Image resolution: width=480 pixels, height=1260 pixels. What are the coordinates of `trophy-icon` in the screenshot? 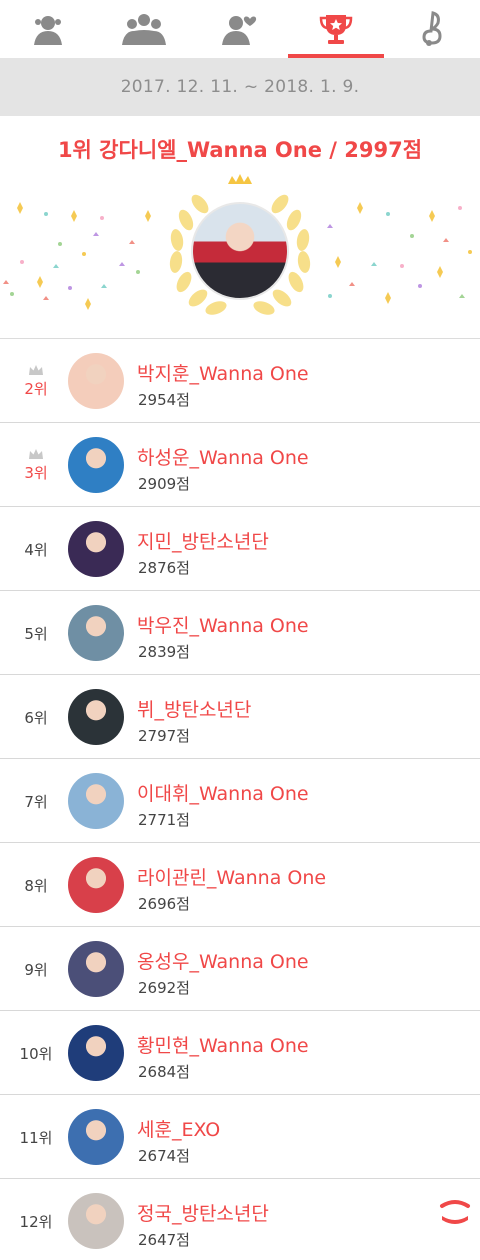 It's located at (336, 29).